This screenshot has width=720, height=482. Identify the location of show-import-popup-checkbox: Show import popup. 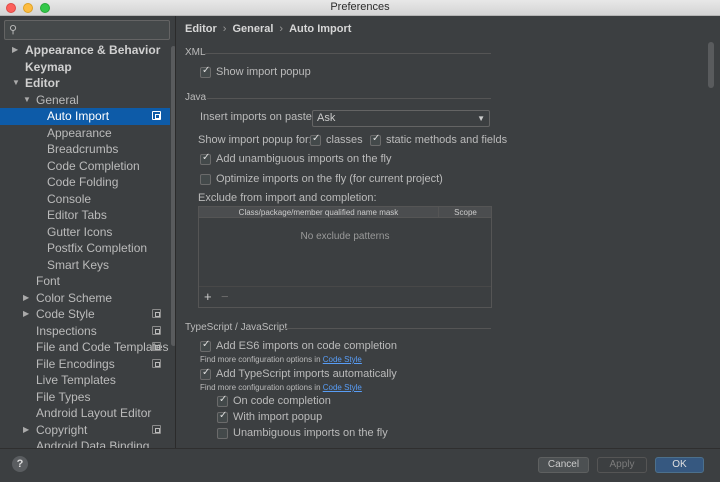
(255, 71).